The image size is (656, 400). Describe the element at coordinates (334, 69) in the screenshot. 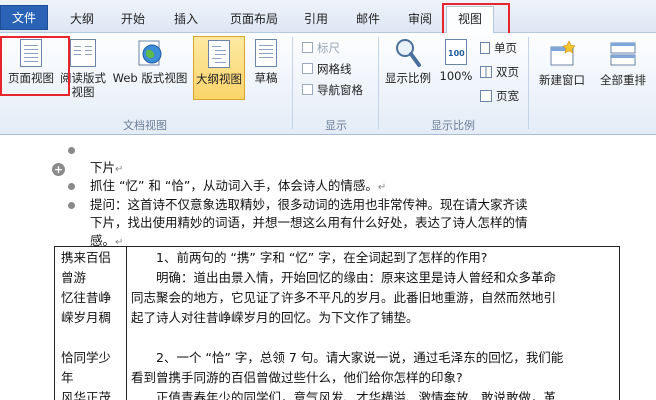

I see `gridlines-label: 网格线` at that location.